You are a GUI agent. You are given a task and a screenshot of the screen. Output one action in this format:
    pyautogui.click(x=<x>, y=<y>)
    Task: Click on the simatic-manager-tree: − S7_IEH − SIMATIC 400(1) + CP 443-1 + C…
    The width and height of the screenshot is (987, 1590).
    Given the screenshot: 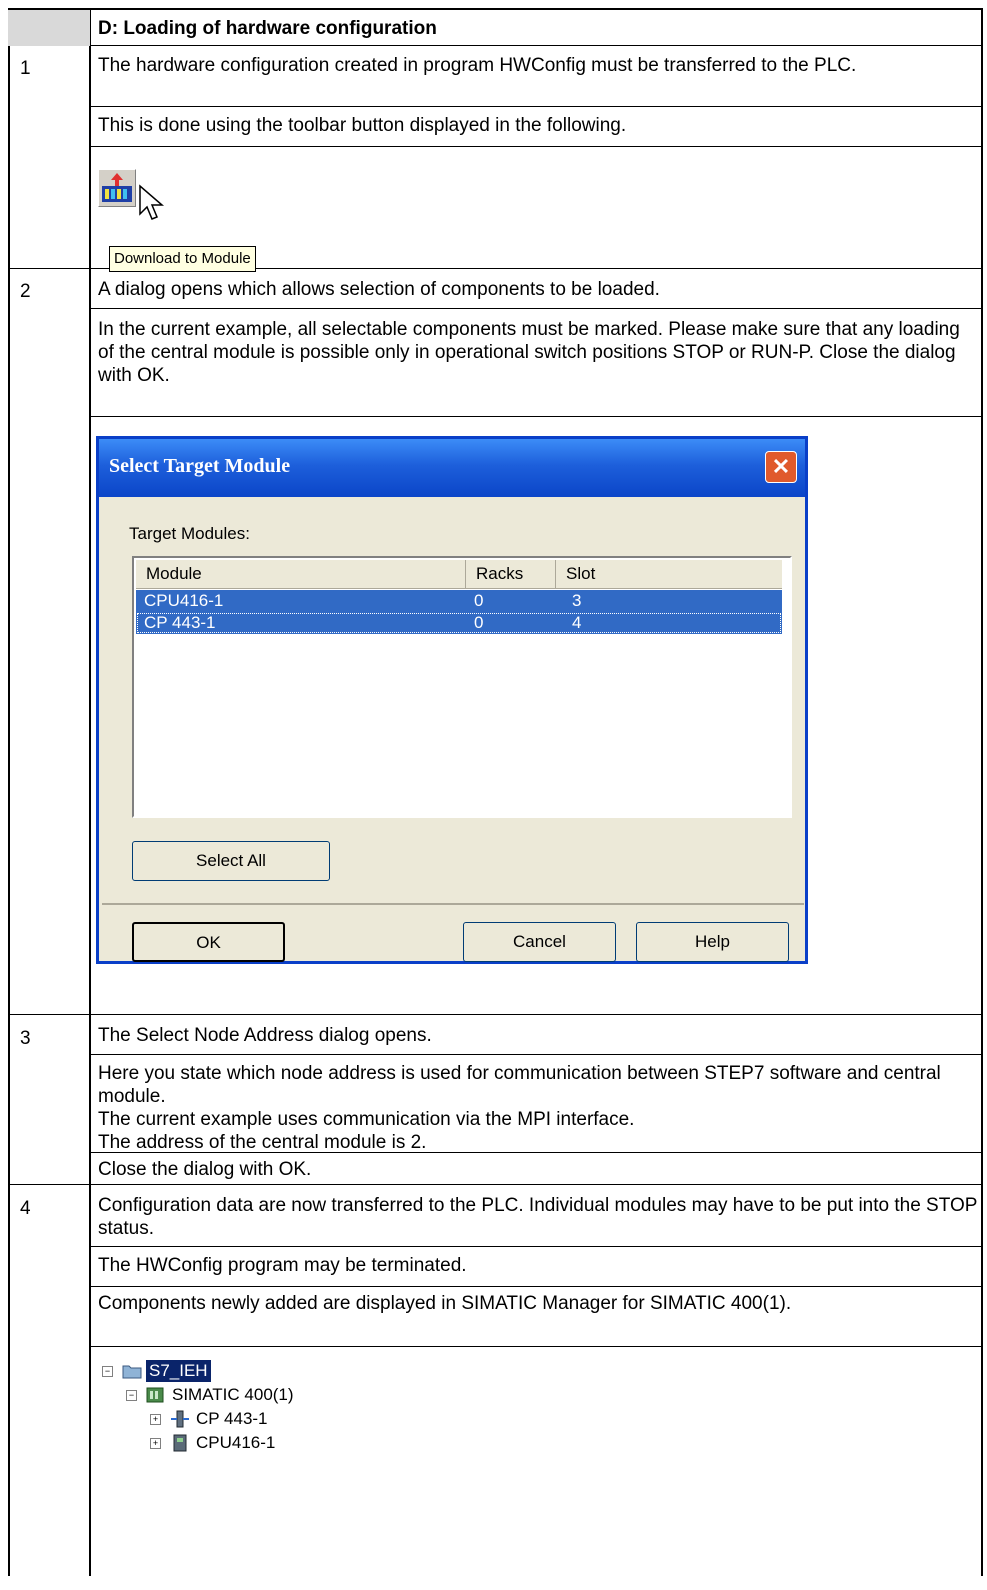 What is the action you would take?
    pyautogui.click(x=250, y=1475)
    